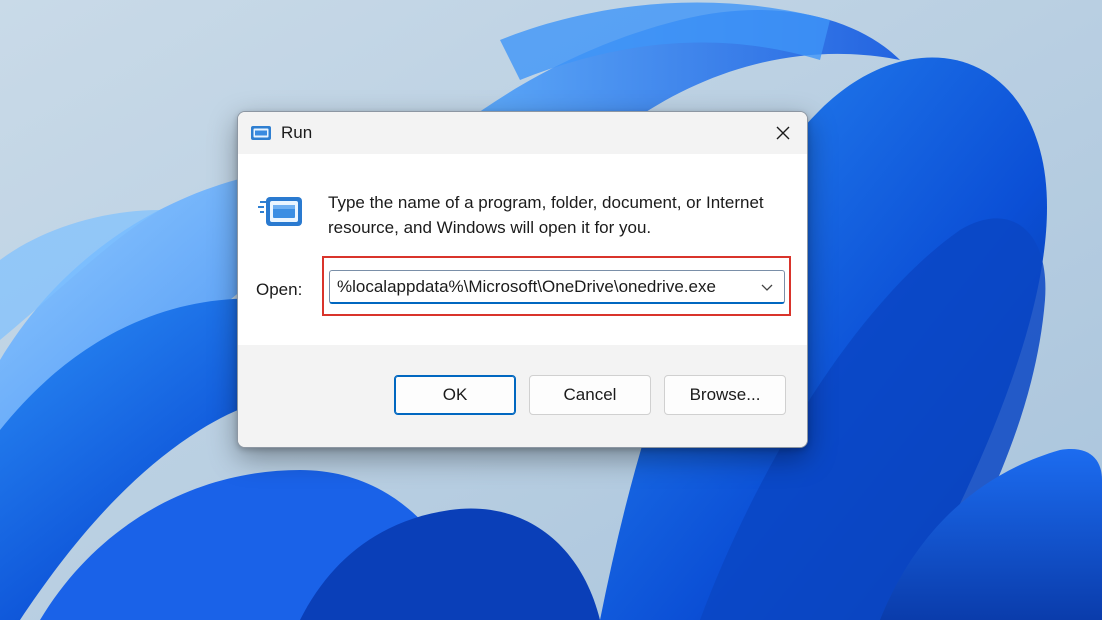  What do you see at coordinates (297, 132) in the screenshot?
I see `dialog-title: Run` at bounding box center [297, 132].